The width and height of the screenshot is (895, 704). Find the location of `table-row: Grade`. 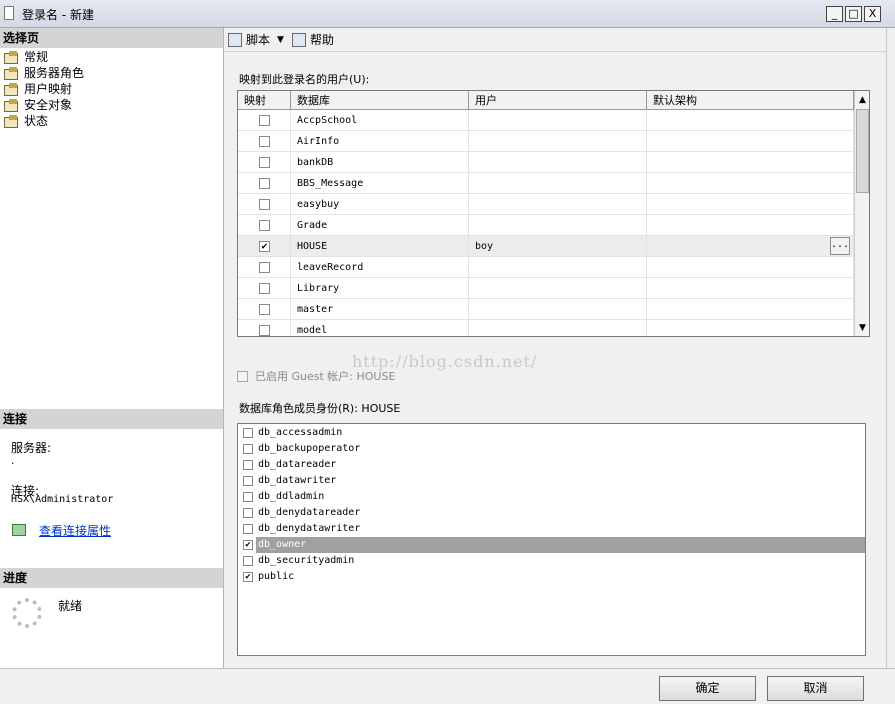

table-row: Grade is located at coordinates (546, 225).